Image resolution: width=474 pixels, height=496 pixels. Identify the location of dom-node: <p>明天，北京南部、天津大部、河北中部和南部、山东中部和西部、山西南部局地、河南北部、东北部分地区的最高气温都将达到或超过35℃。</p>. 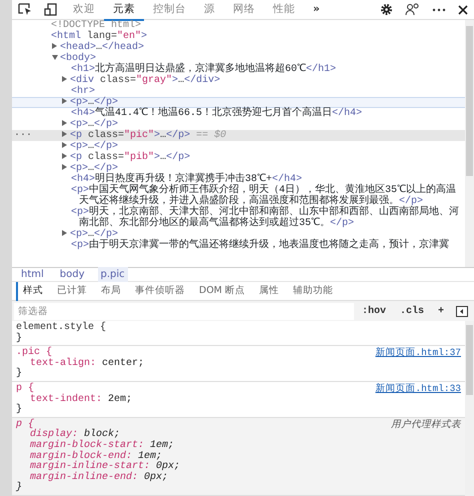
(268, 218).